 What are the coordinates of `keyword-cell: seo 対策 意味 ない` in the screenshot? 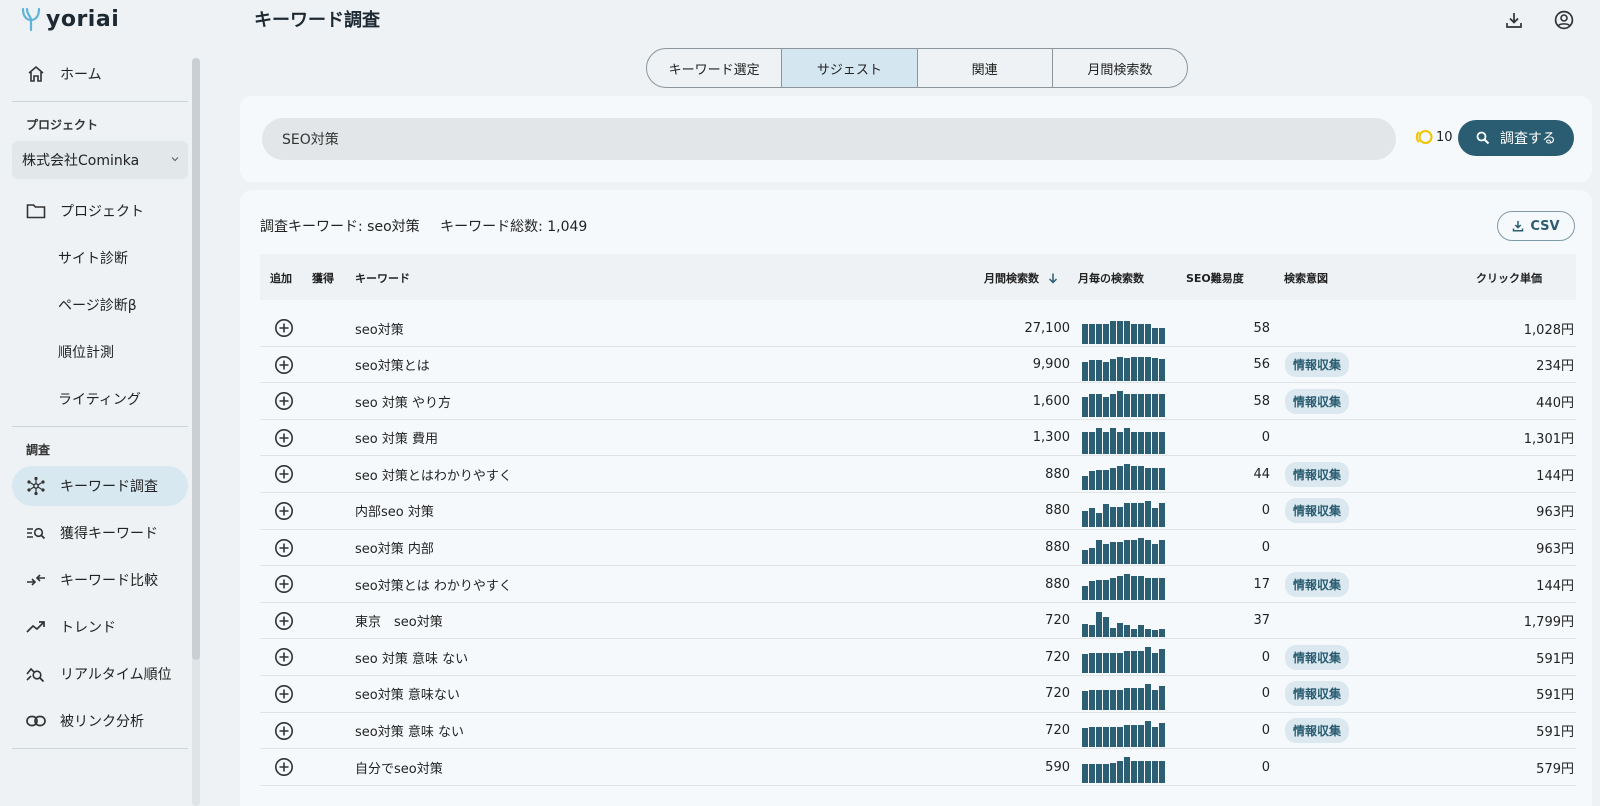 It's located at (411, 657).